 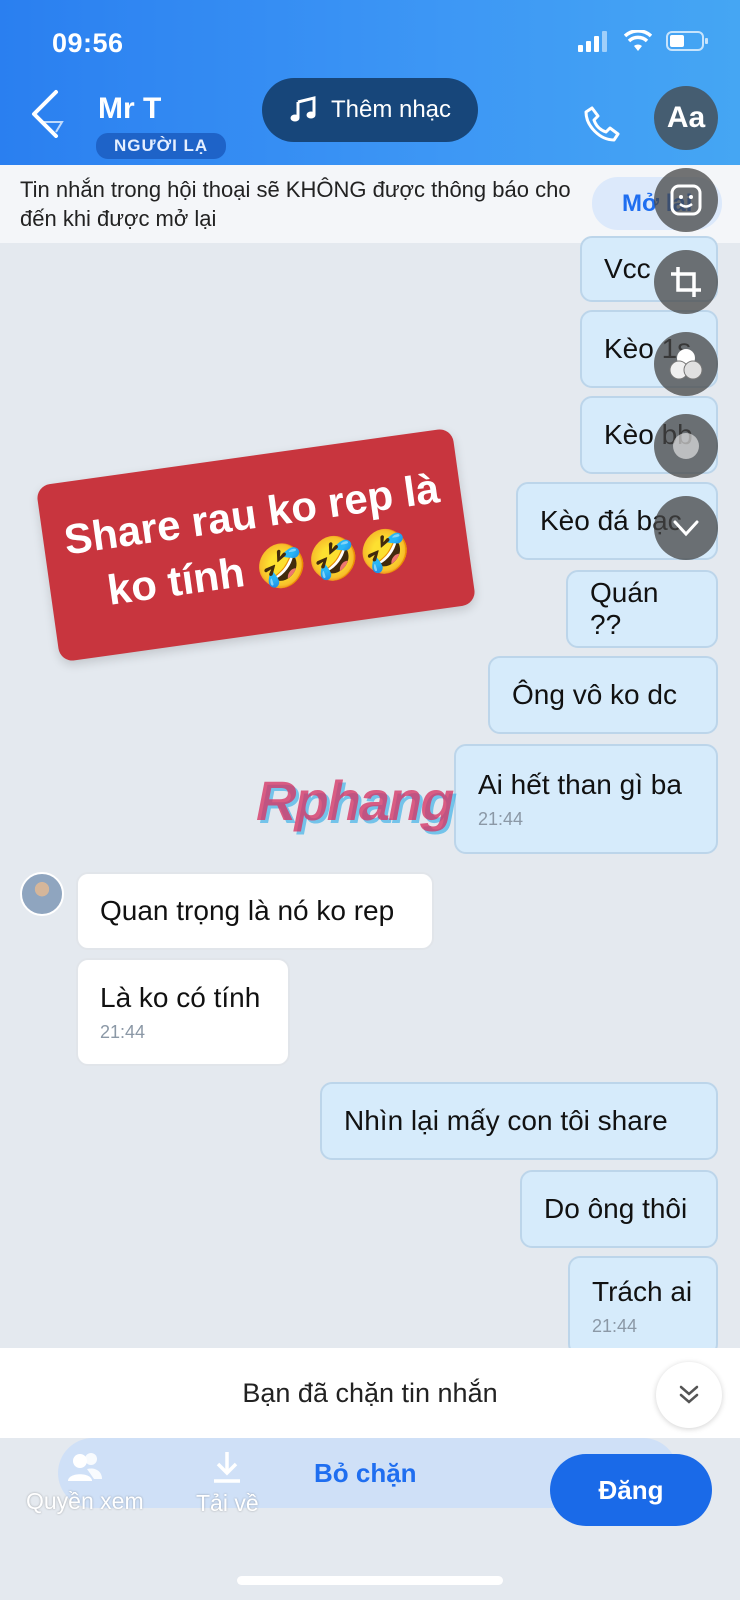 What do you see at coordinates (506, 1120) in the screenshot?
I see `message-text: Nhìn lại mấy con tôi share` at bounding box center [506, 1120].